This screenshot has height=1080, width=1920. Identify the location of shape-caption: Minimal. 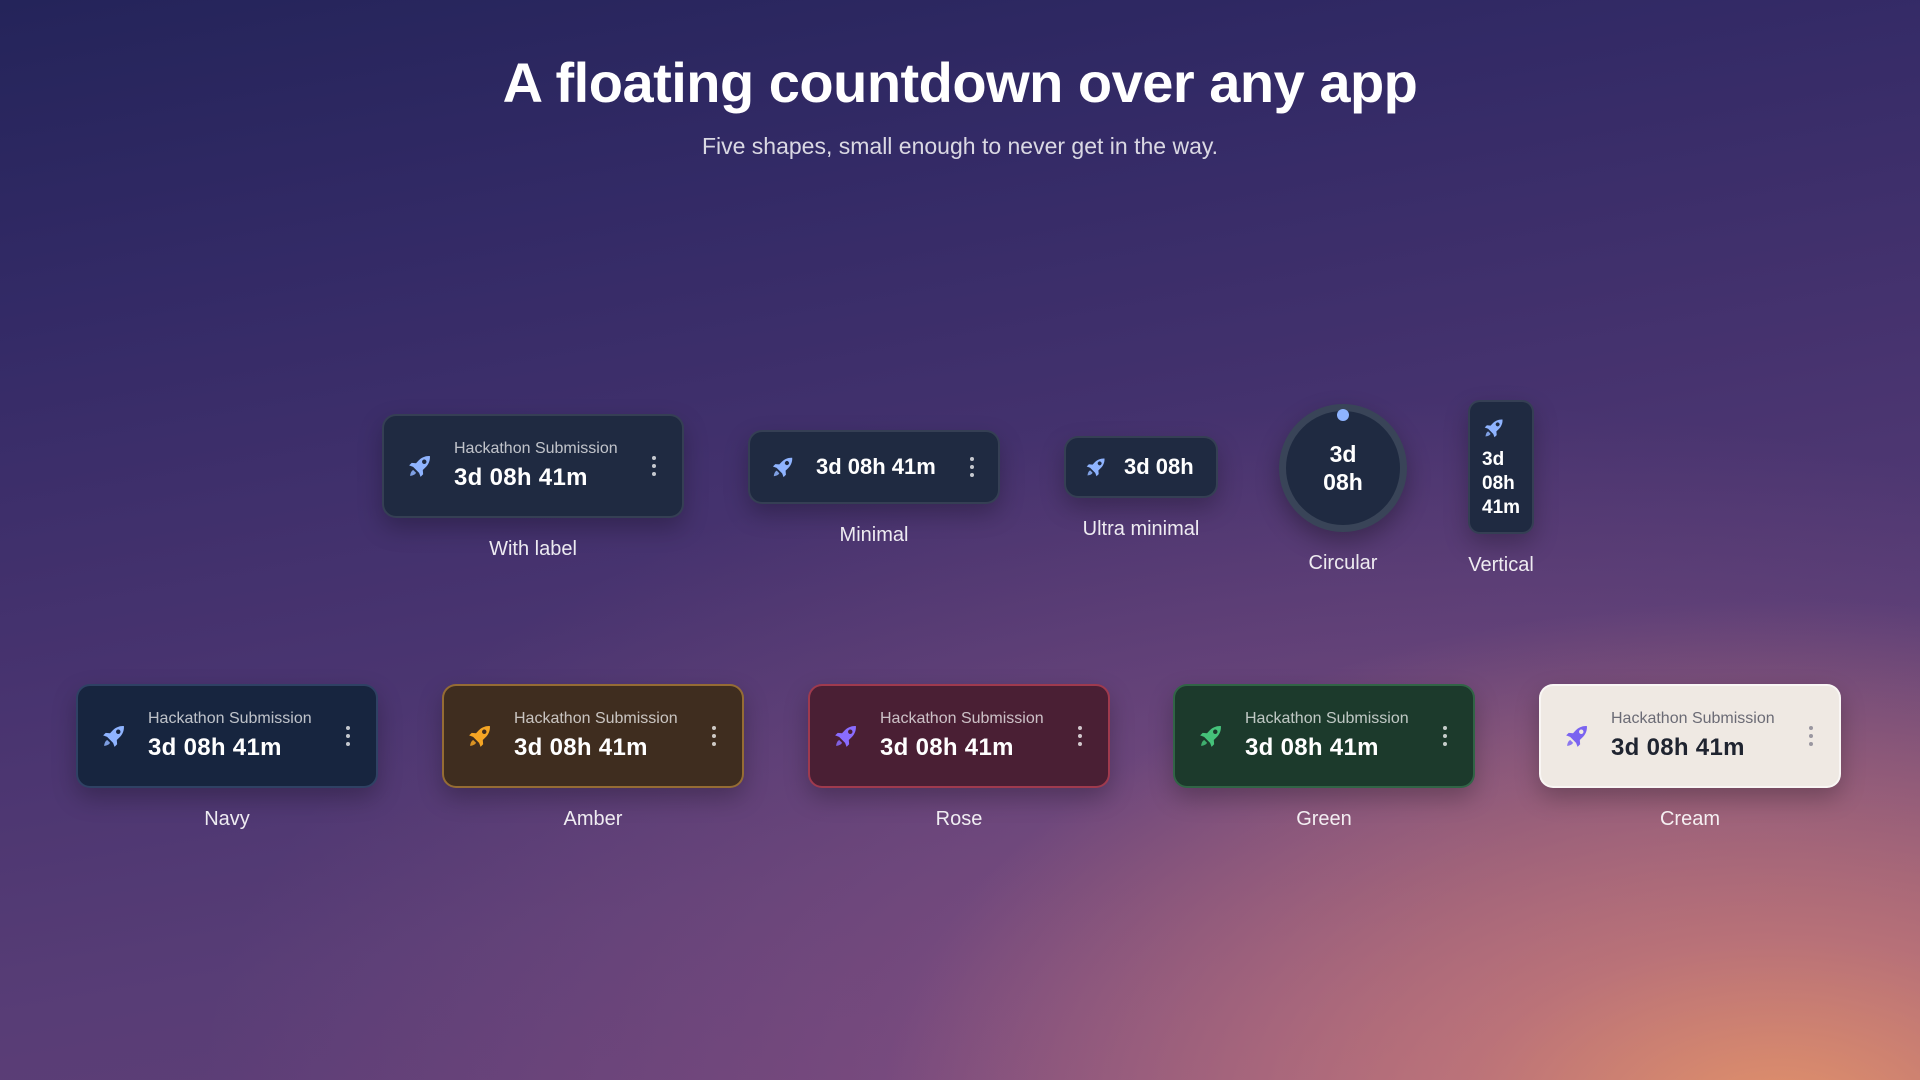
(874, 535).